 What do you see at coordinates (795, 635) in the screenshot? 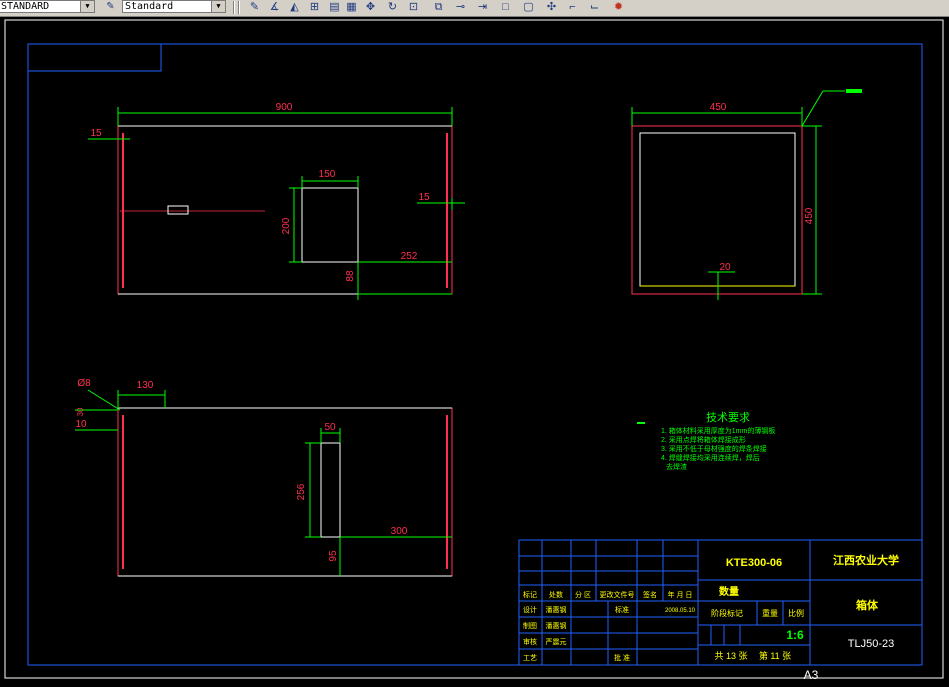
I see `scale-value: 1:6` at bounding box center [795, 635].